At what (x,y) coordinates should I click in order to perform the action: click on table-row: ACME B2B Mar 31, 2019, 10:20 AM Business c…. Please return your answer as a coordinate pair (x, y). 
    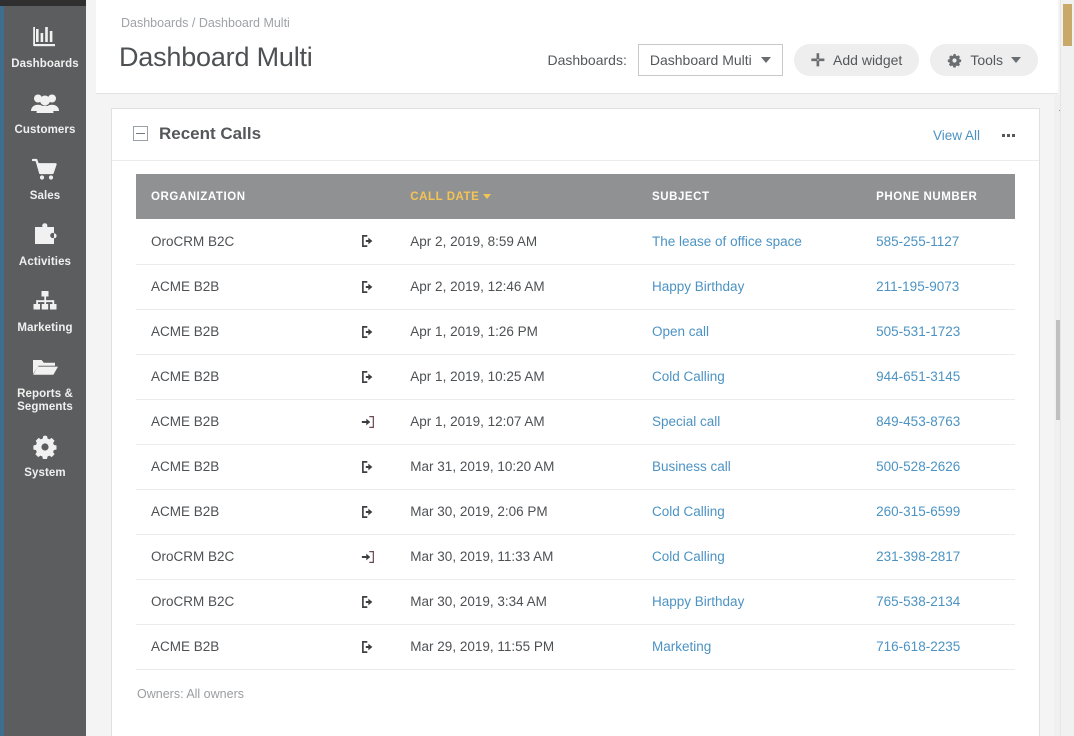
    Looking at the image, I should click on (575, 467).